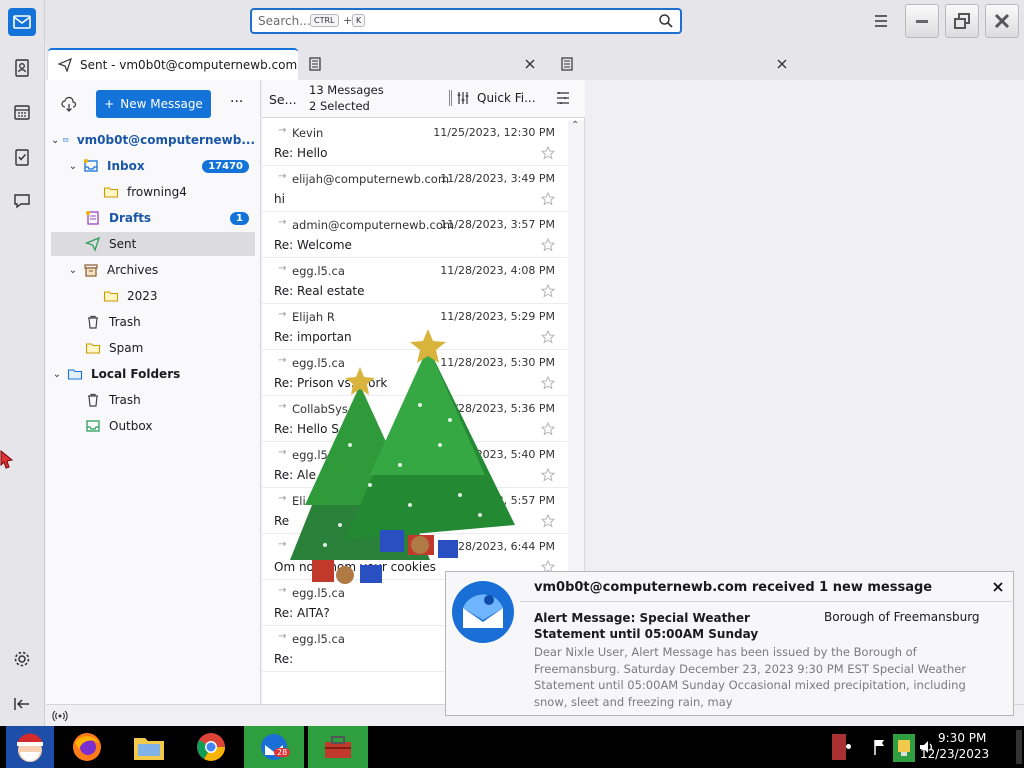 The height and width of the screenshot is (768, 1024). I want to click on shortcut-key: K, so click(359, 20).